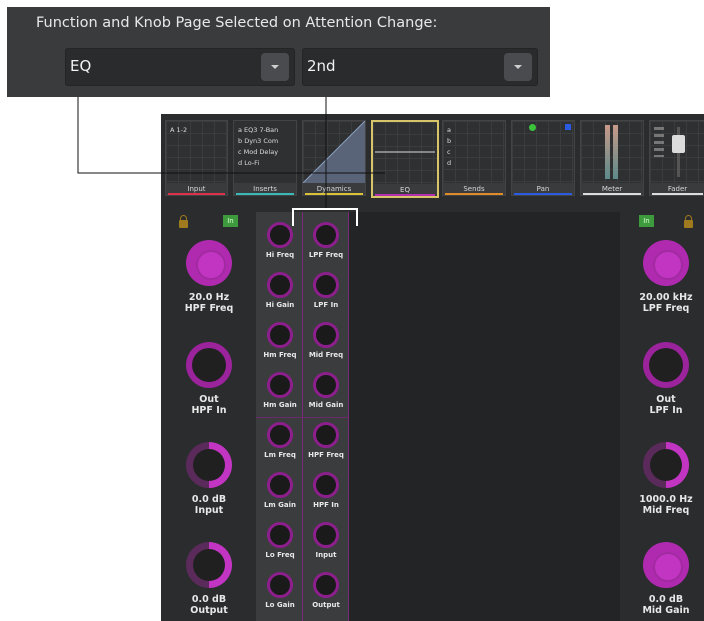  What do you see at coordinates (231, 161) in the screenshot?
I see `callout-lines` at bounding box center [231, 161].